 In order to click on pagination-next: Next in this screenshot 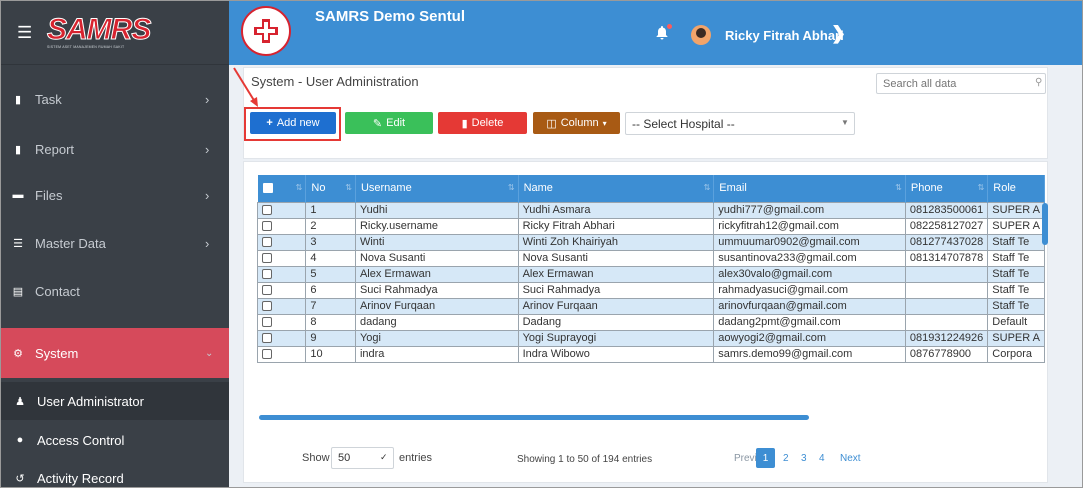, I will do `click(850, 458)`.